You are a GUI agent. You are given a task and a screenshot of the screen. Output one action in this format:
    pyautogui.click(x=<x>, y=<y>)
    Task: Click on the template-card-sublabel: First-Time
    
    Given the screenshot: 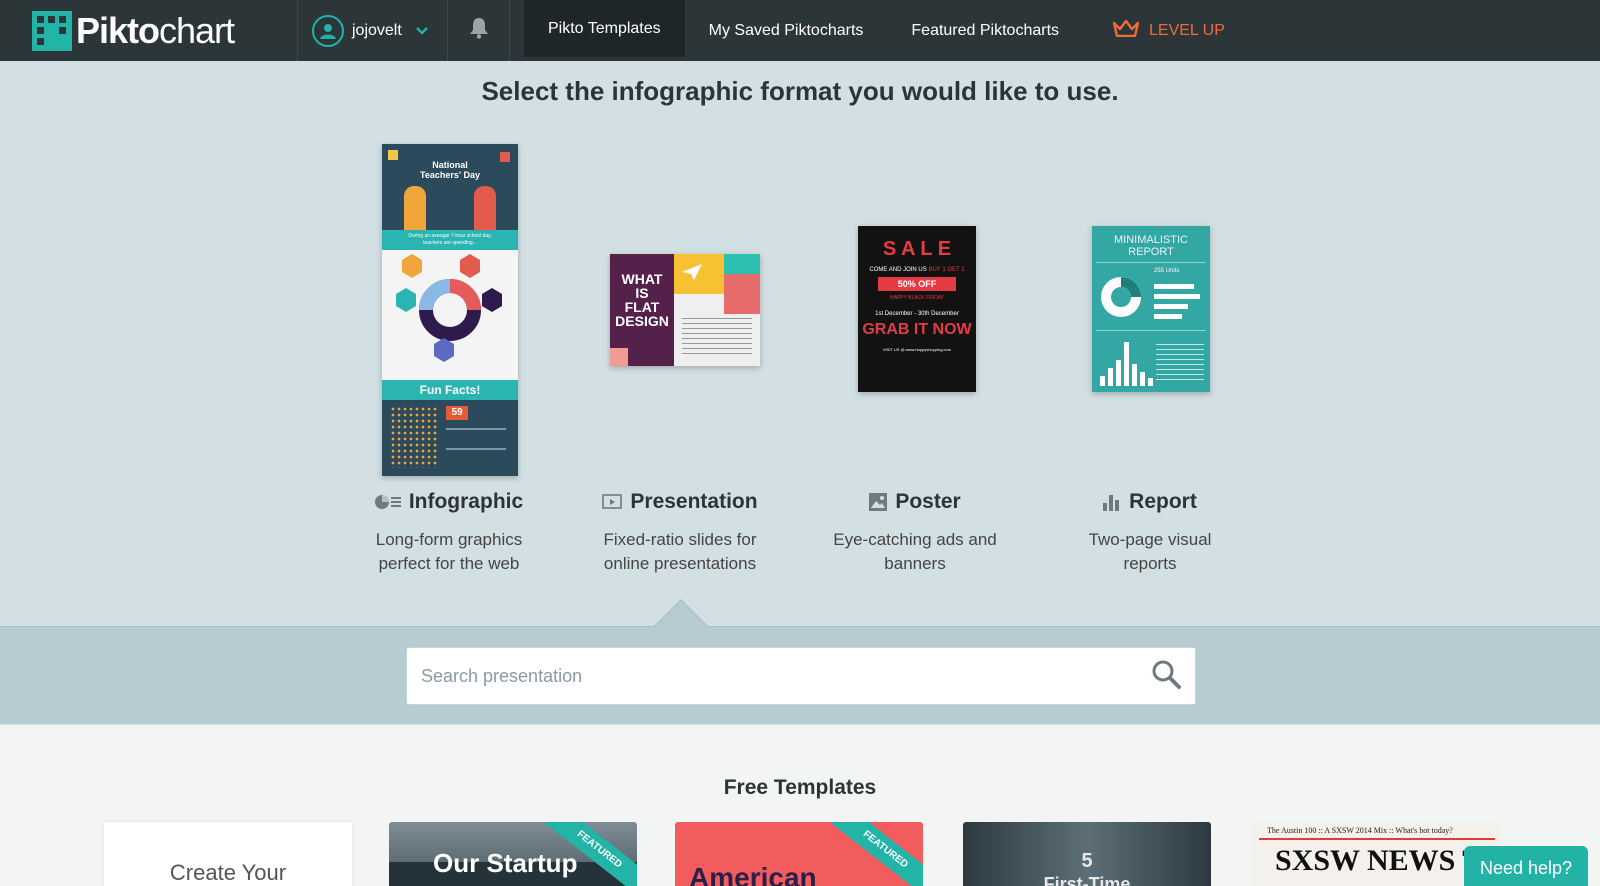 What is the action you would take?
    pyautogui.click(x=1087, y=880)
    